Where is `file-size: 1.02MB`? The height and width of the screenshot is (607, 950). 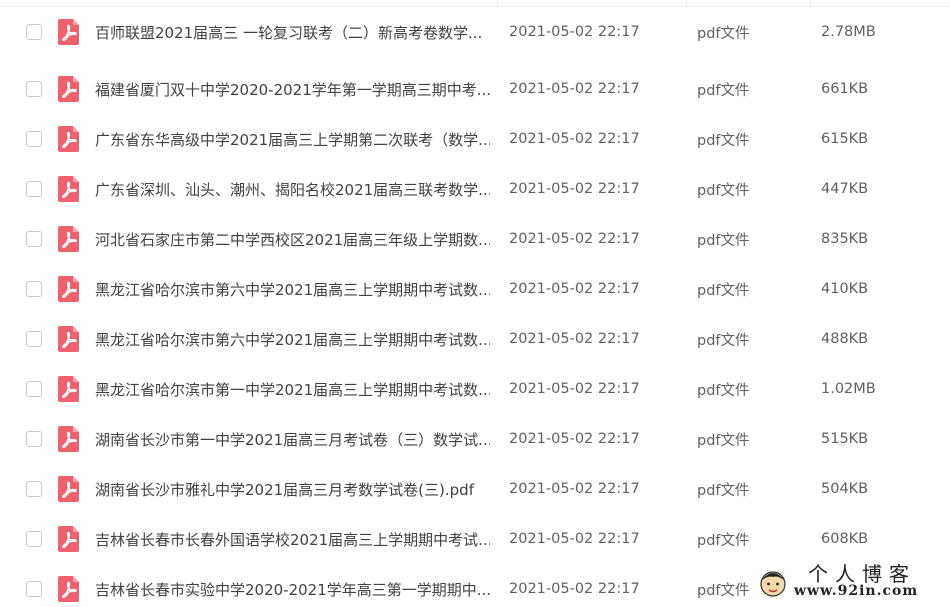
file-size: 1.02MB is located at coordinates (848, 389).